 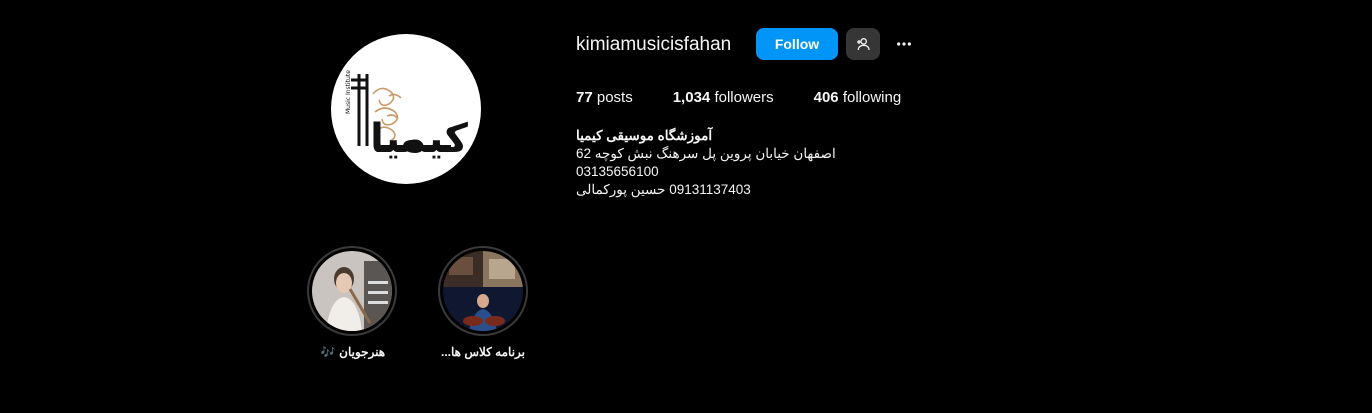 What do you see at coordinates (584, 97) in the screenshot?
I see `posts-count: 77` at bounding box center [584, 97].